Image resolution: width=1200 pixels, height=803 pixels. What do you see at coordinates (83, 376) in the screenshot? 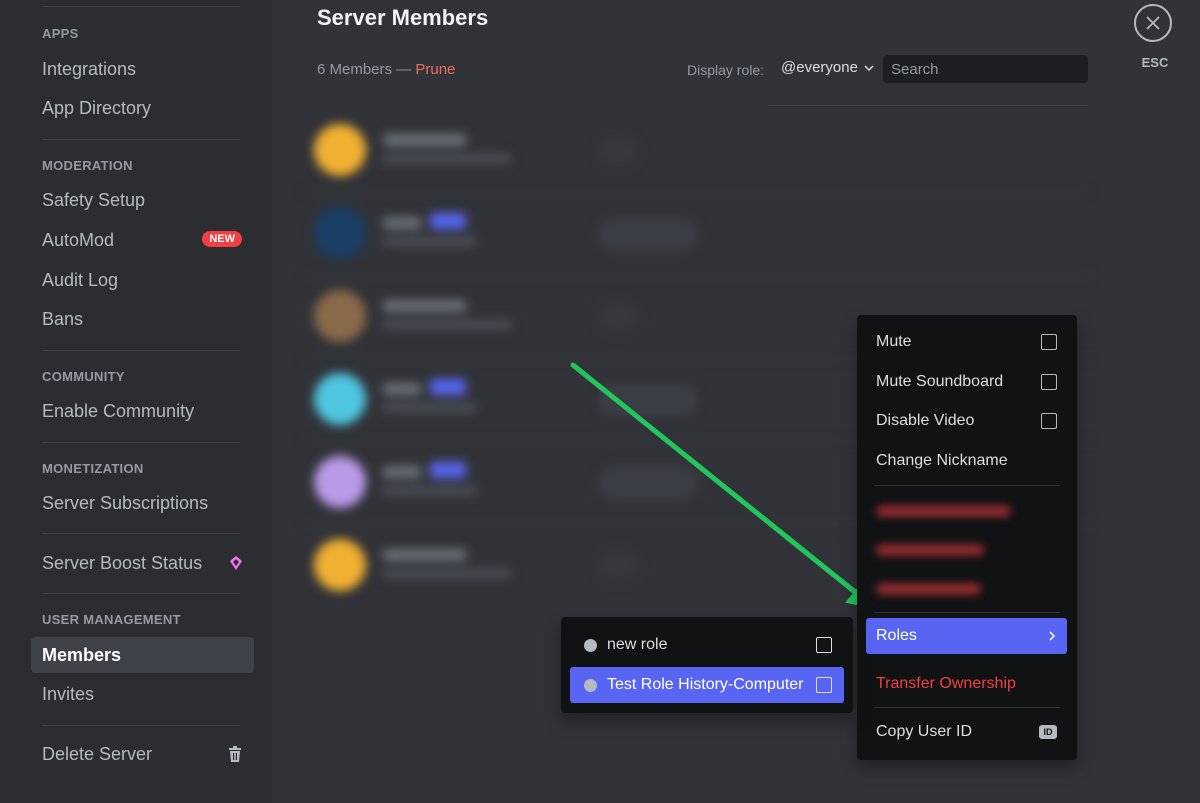
I see `section-community: COMMUNITY` at bounding box center [83, 376].